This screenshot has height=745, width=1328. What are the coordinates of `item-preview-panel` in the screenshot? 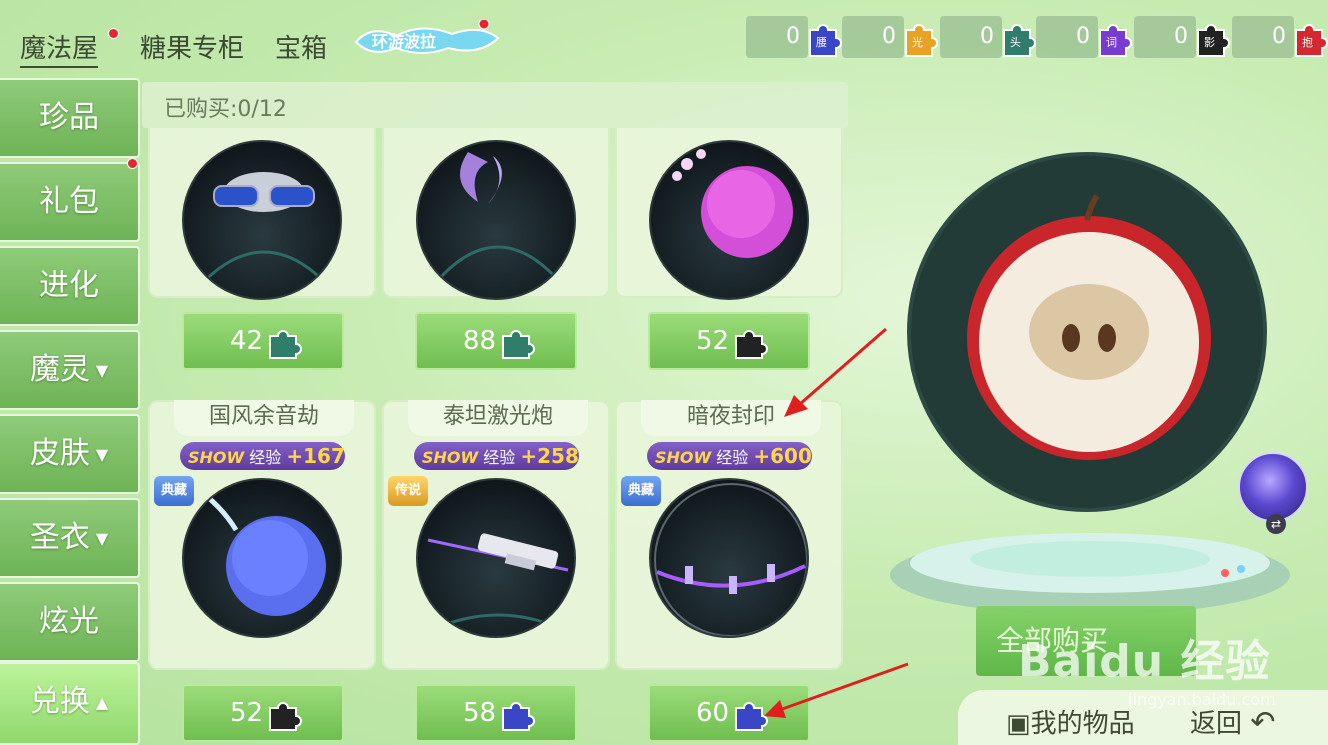 It's located at (1087, 332).